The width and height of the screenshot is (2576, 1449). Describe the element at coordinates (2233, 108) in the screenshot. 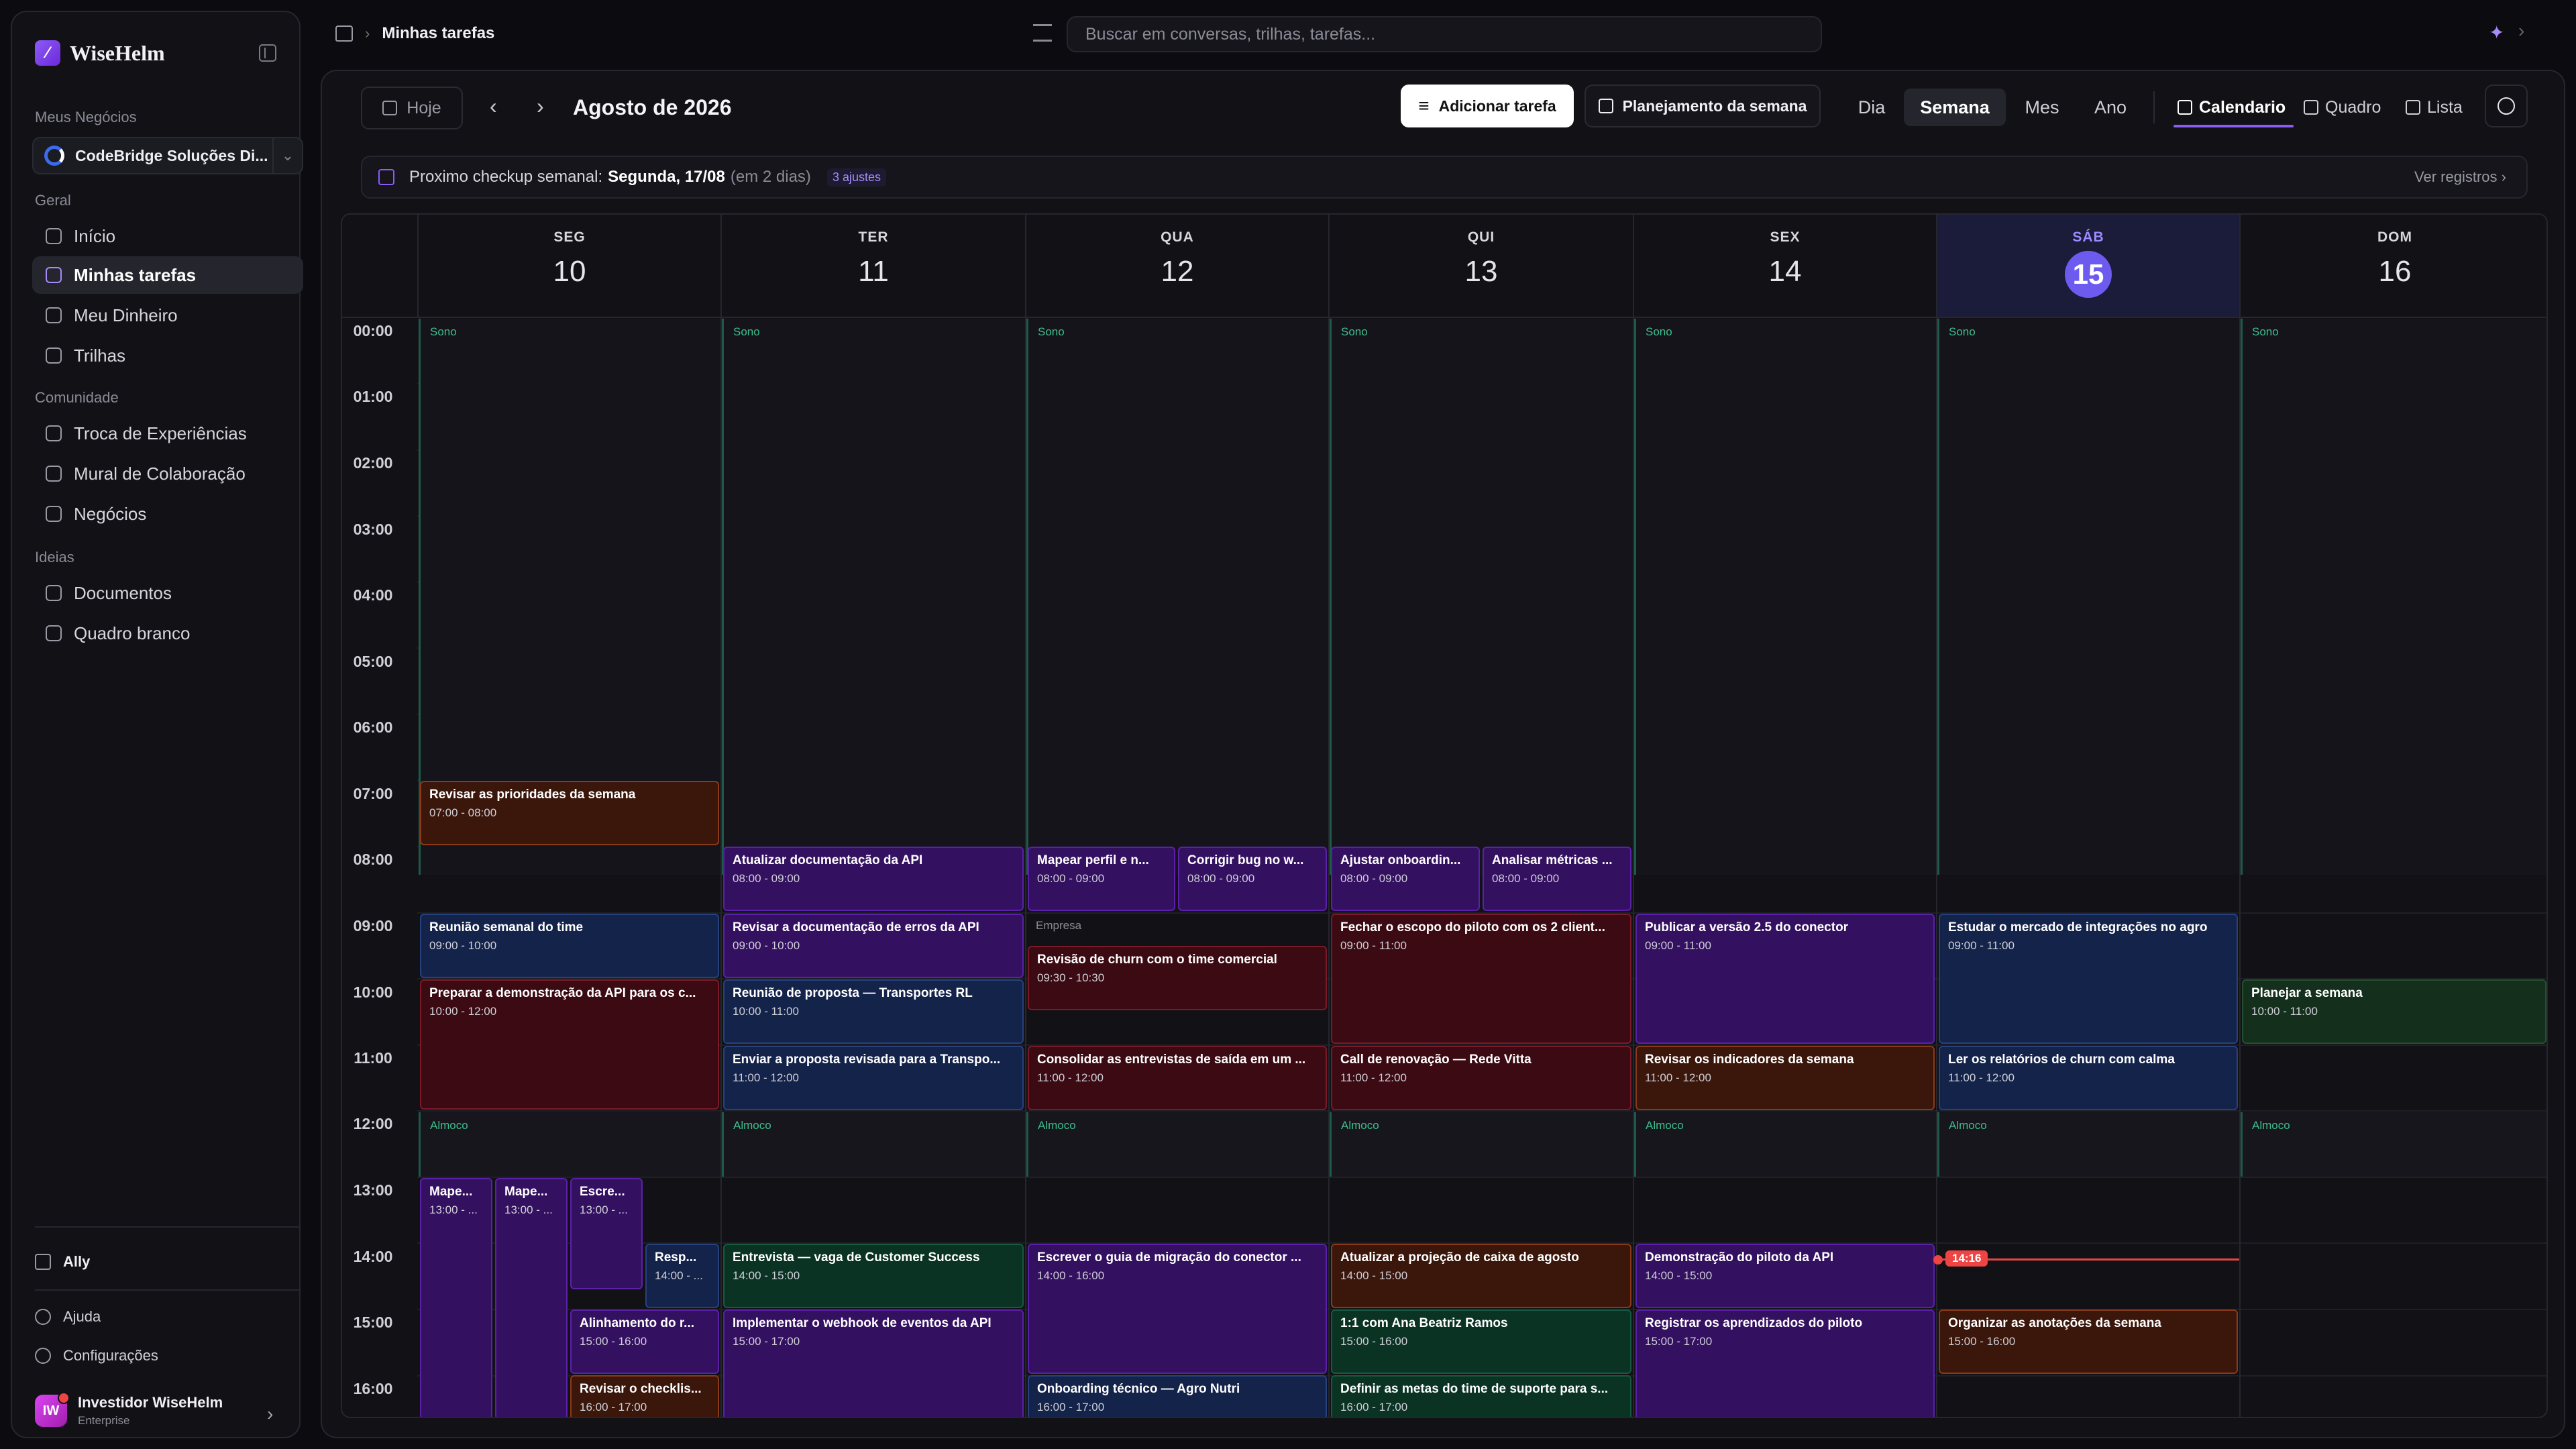

I see `mode-calendario: Calendario` at that location.